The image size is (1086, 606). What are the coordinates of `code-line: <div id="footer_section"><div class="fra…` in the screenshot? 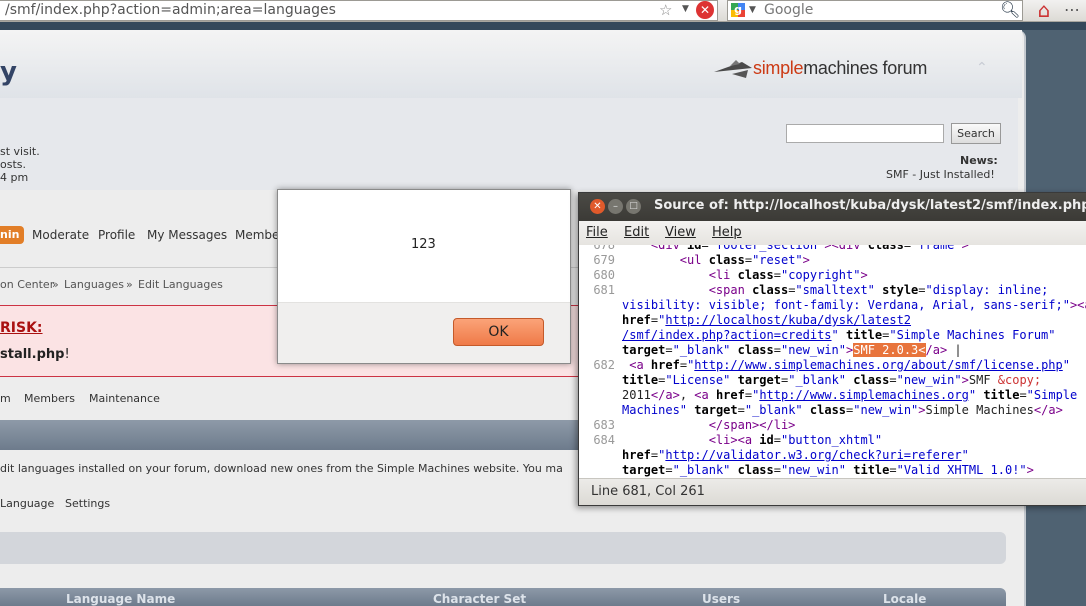 It's located at (809, 248).